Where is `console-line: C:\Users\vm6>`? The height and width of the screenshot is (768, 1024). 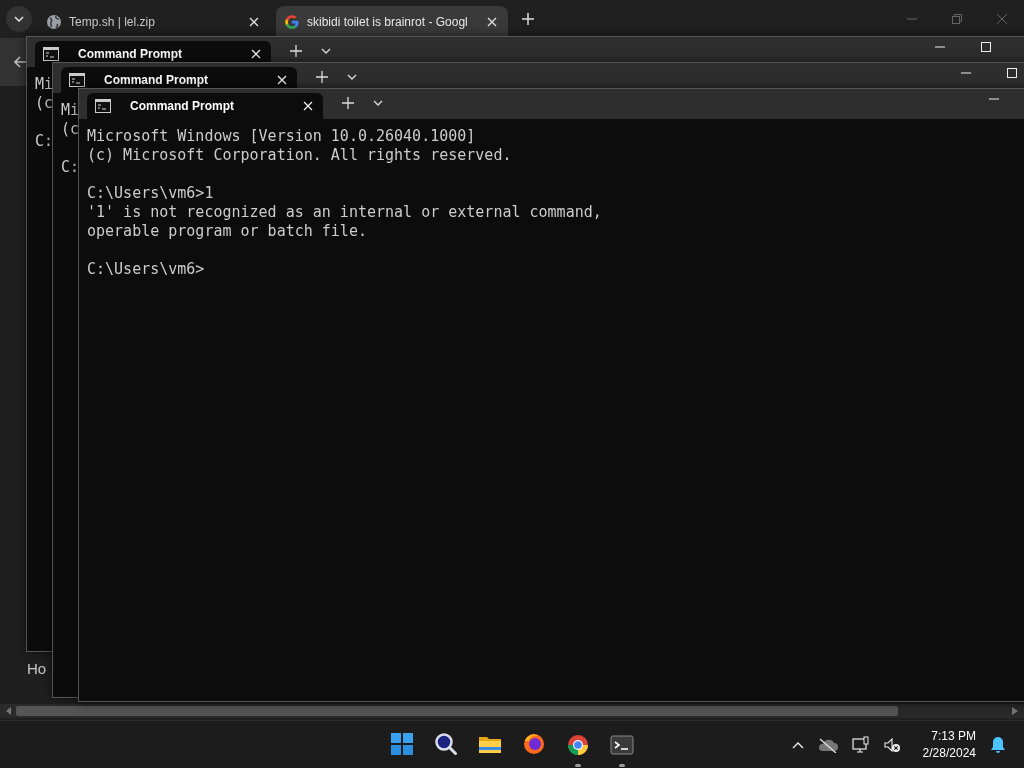 console-line: C:\Users\vm6> is located at coordinates (146, 269).